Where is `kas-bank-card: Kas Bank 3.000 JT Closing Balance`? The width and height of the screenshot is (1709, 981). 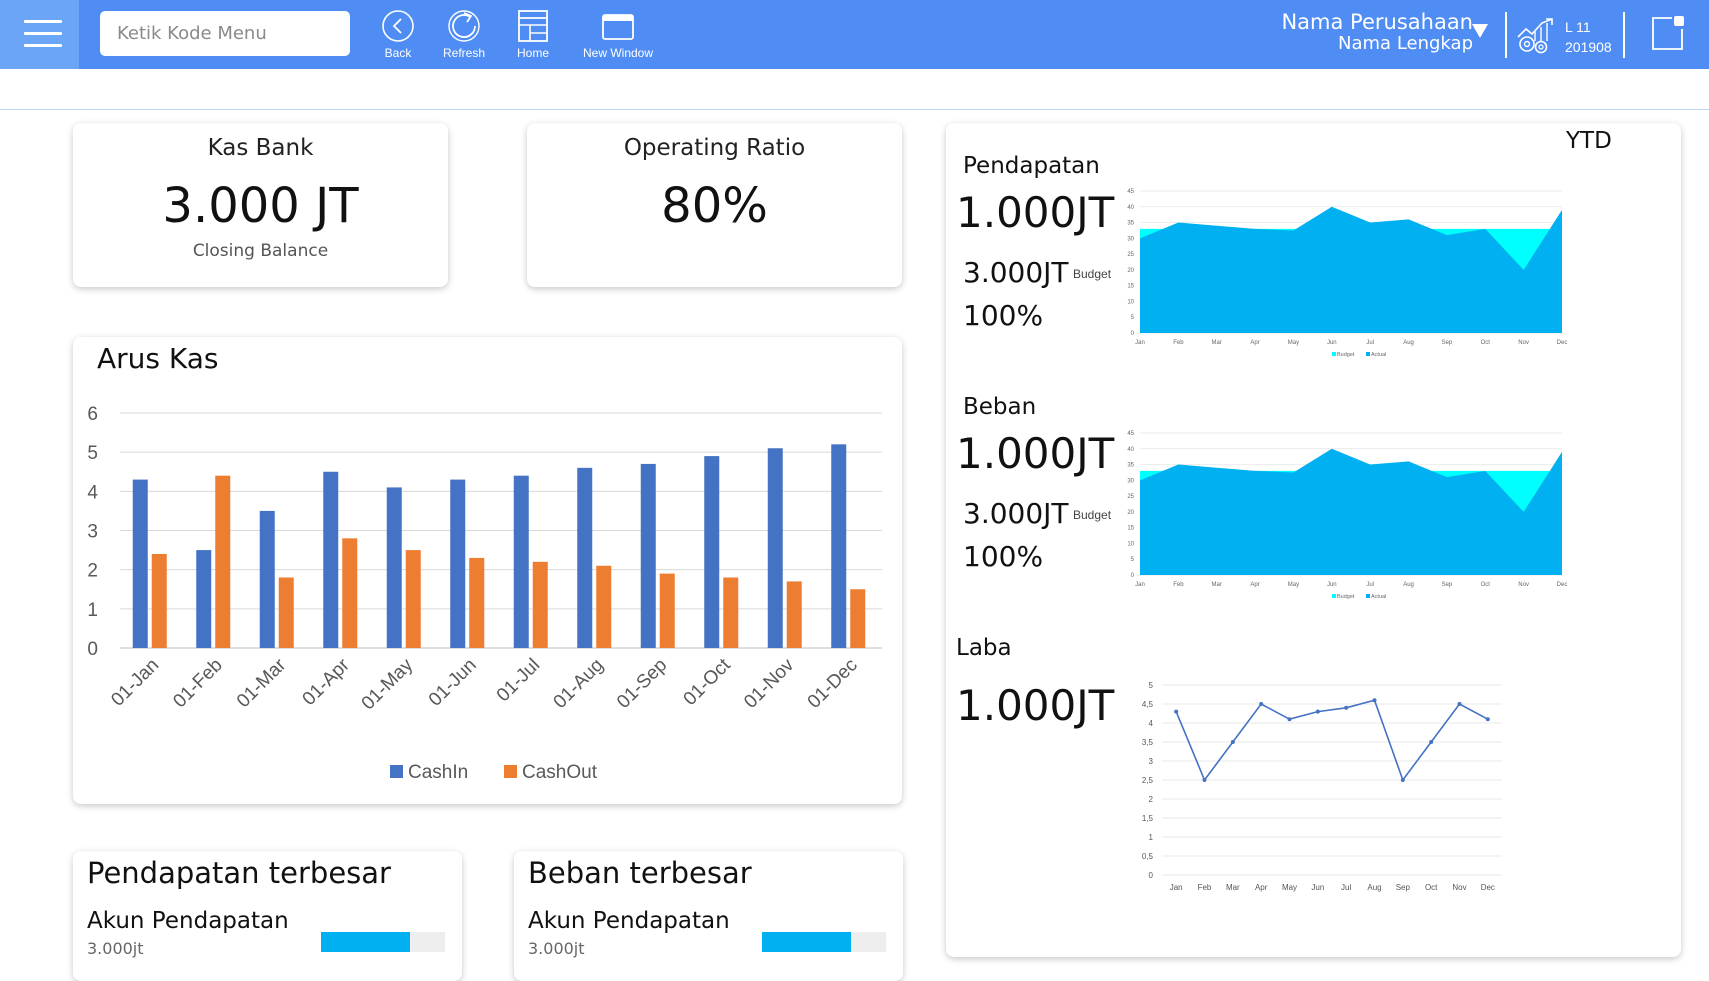 kas-bank-card: Kas Bank 3.000 JT Closing Balance is located at coordinates (260, 205).